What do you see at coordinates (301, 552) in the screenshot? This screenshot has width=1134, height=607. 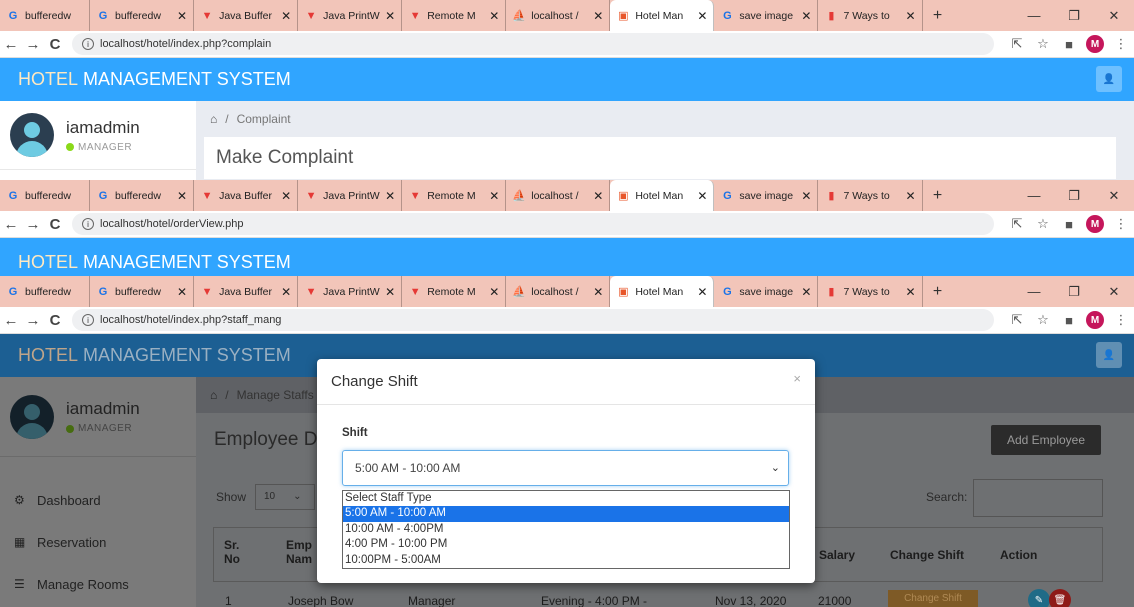 I see `col-employee-name: Emp Nam` at bounding box center [301, 552].